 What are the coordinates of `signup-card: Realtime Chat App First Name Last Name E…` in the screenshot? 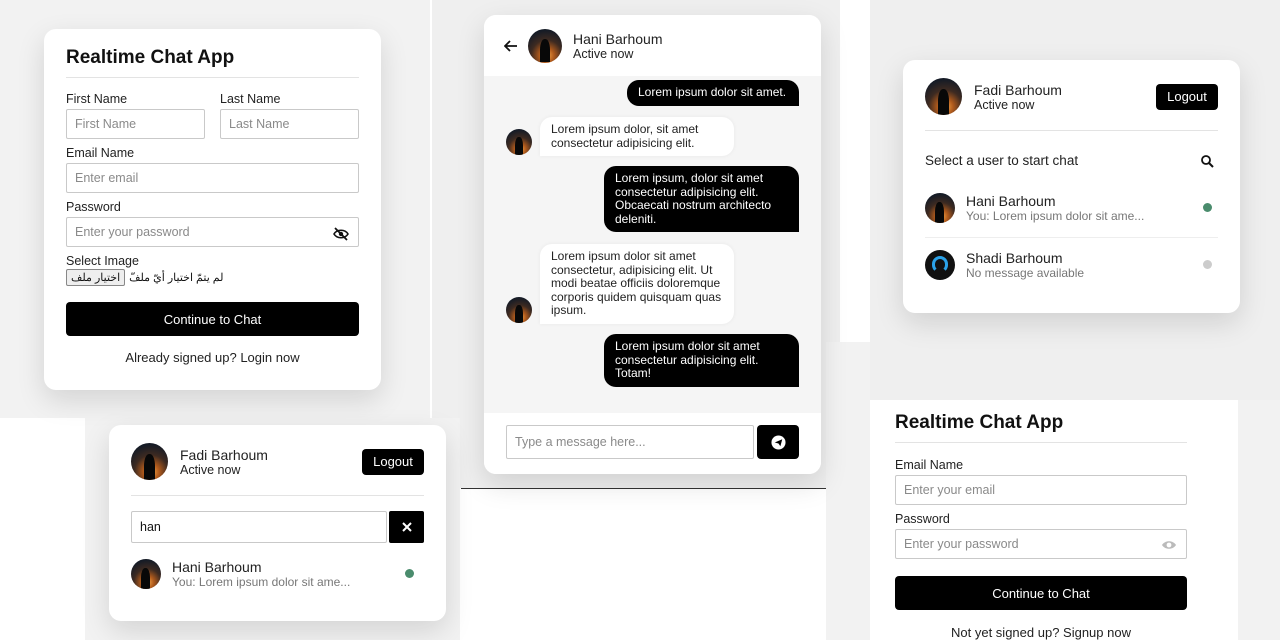 It's located at (212, 209).